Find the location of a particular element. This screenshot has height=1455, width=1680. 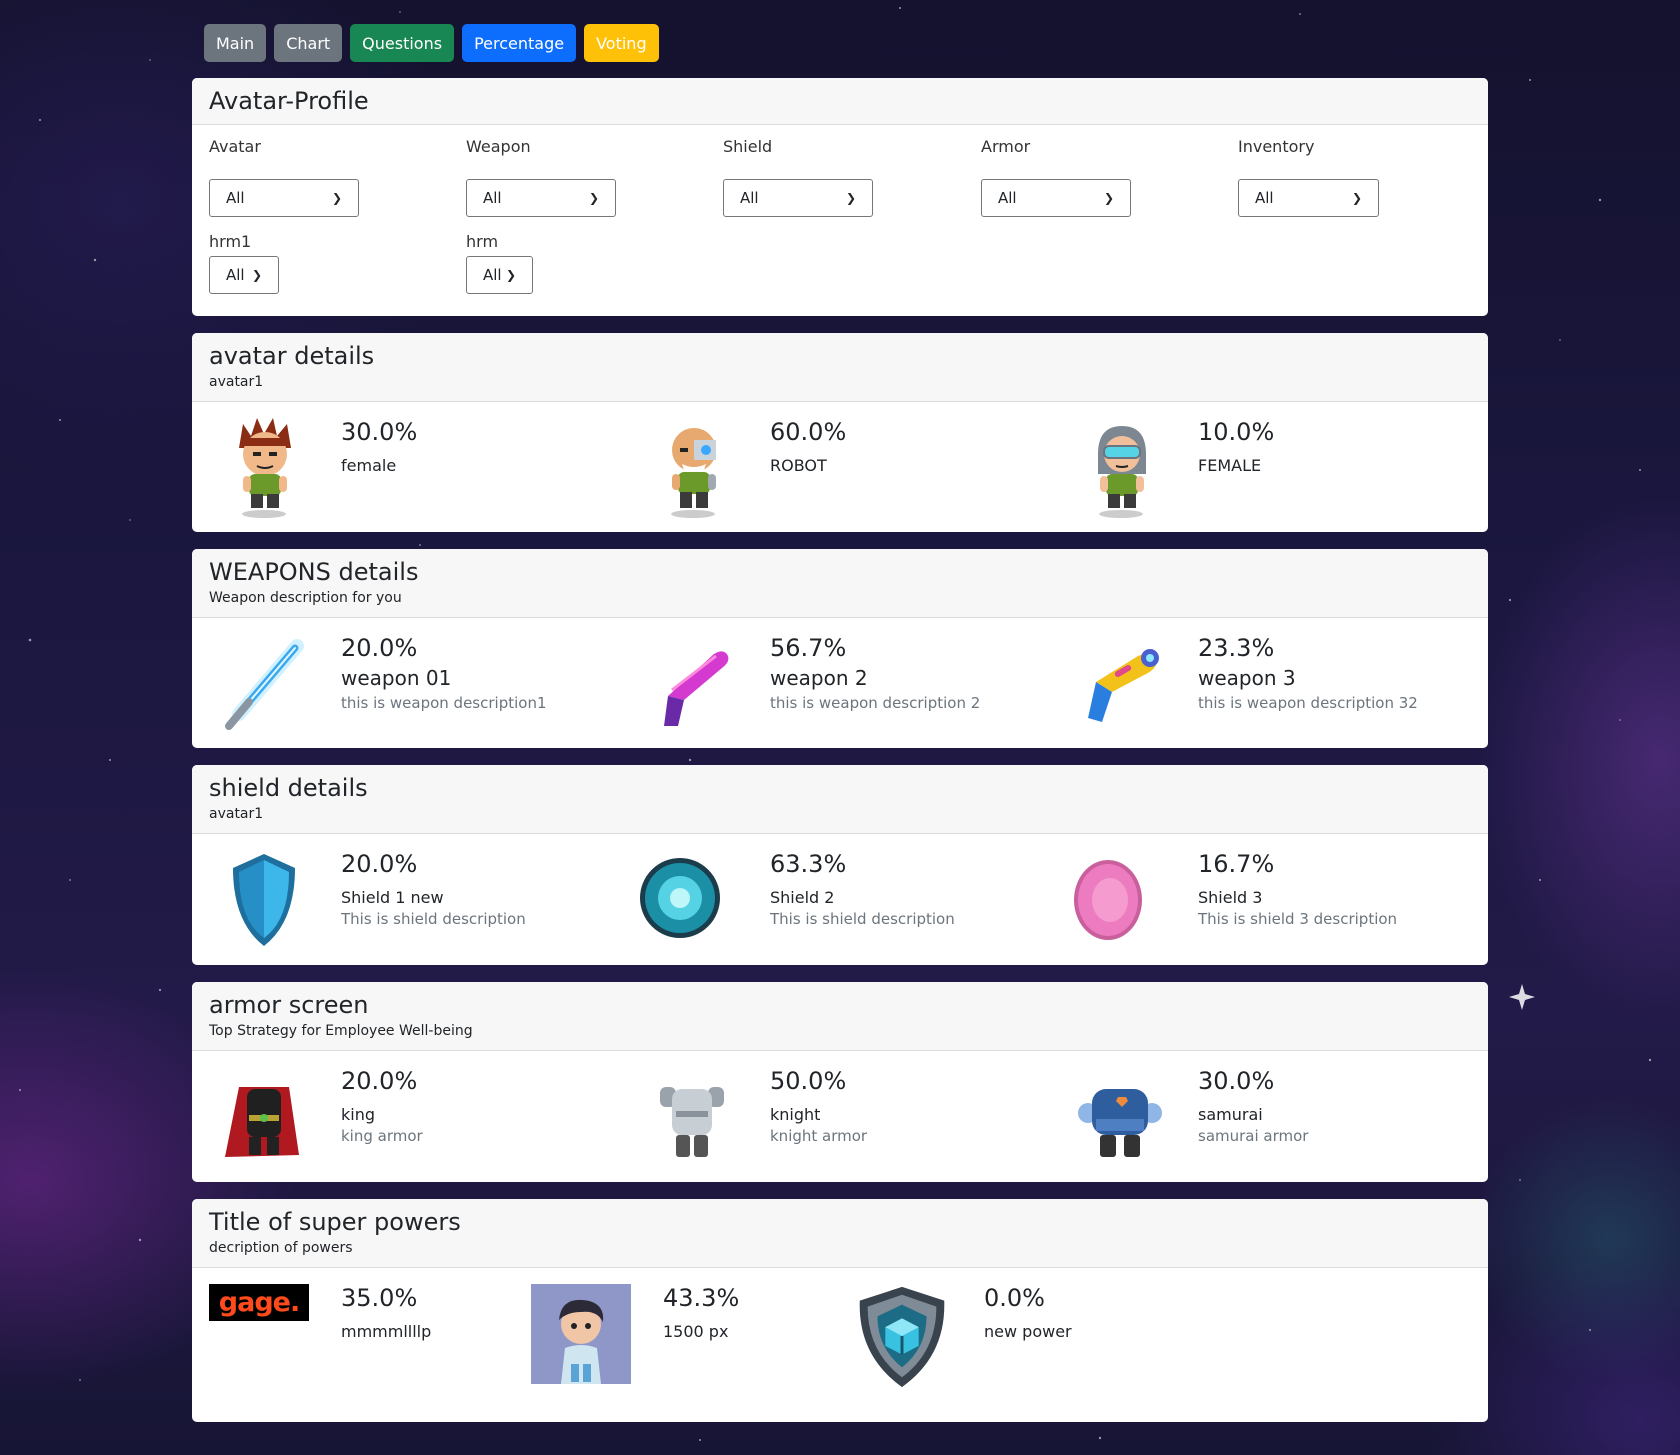

filter-label: Shield is located at coordinates (748, 146).